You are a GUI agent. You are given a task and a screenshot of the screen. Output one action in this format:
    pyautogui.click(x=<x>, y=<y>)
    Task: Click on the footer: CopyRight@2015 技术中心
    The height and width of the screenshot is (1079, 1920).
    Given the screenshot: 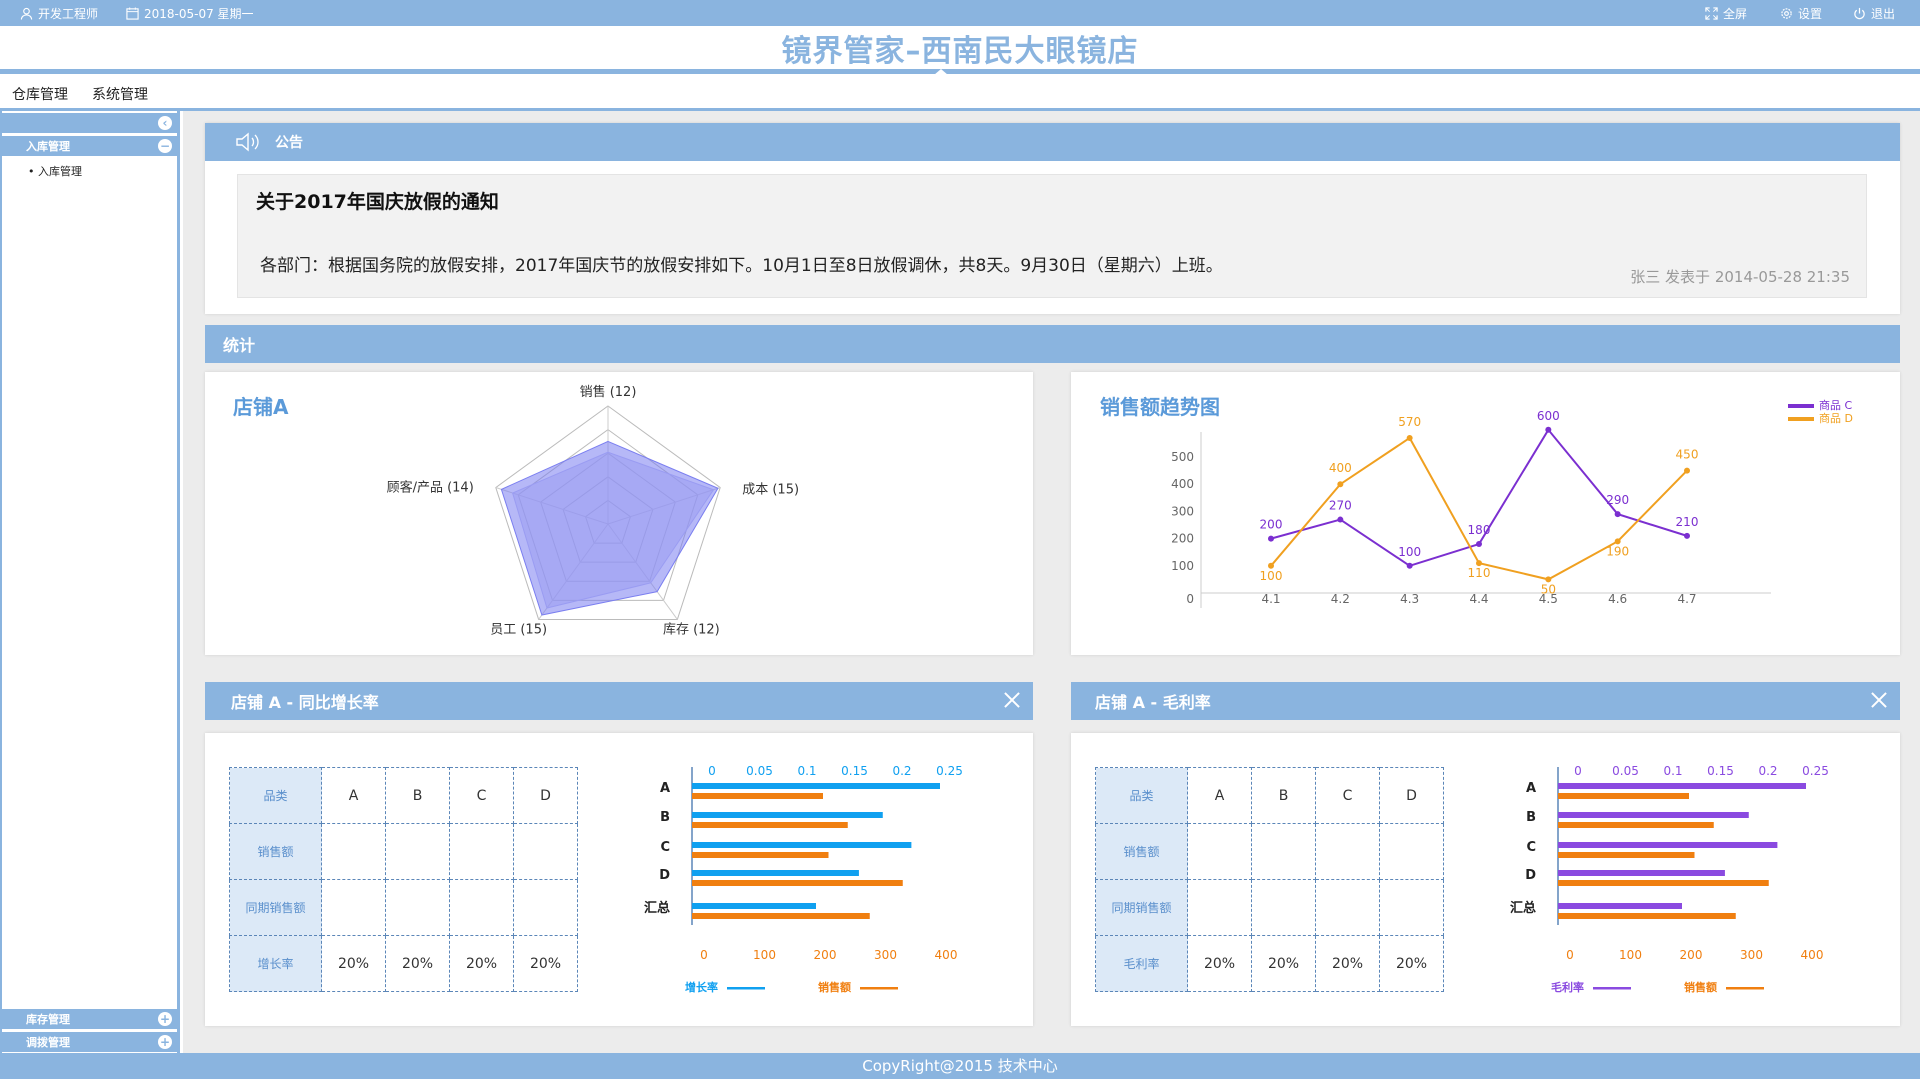 What is the action you would take?
    pyautogui.click(x=960, y=1066)
    